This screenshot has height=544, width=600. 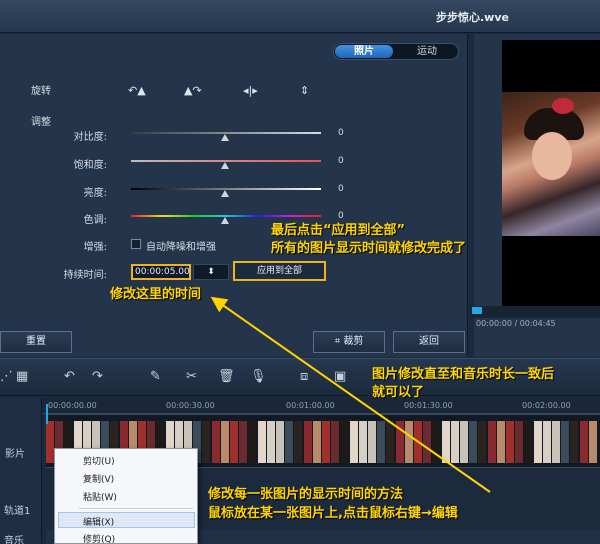 What do you see at coordinates (333, 513) in the screenshot?
I see `annotation-edit-line2: 鼠标放在某一张图片上,点击鼠标右键→编辑` at bounding box center [333, 513].